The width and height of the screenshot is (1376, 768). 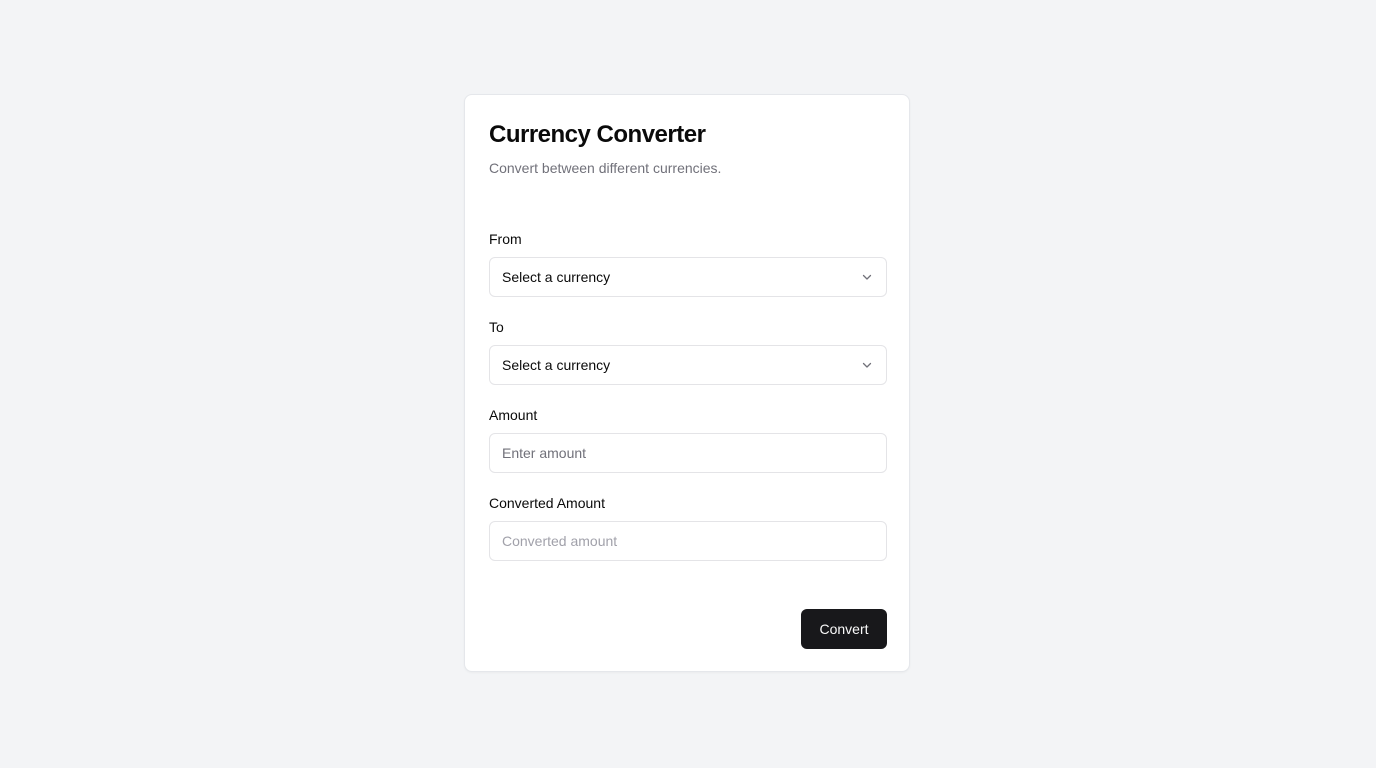 I want to click on convert-button: Convert, so click(x=844, y=629).